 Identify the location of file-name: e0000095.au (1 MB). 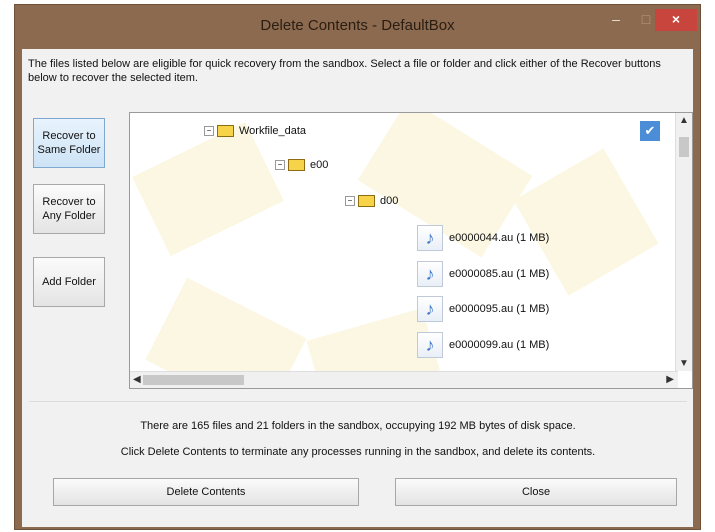
(499, 309).